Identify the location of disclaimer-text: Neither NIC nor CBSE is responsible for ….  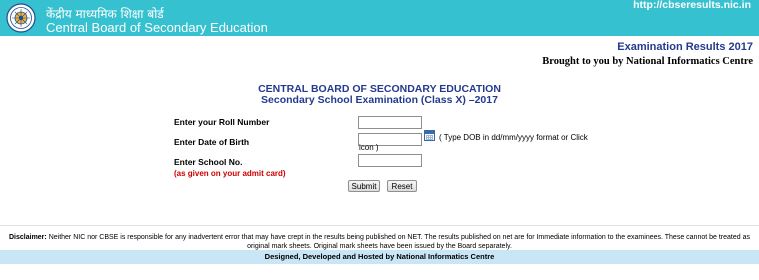
(398, 242).